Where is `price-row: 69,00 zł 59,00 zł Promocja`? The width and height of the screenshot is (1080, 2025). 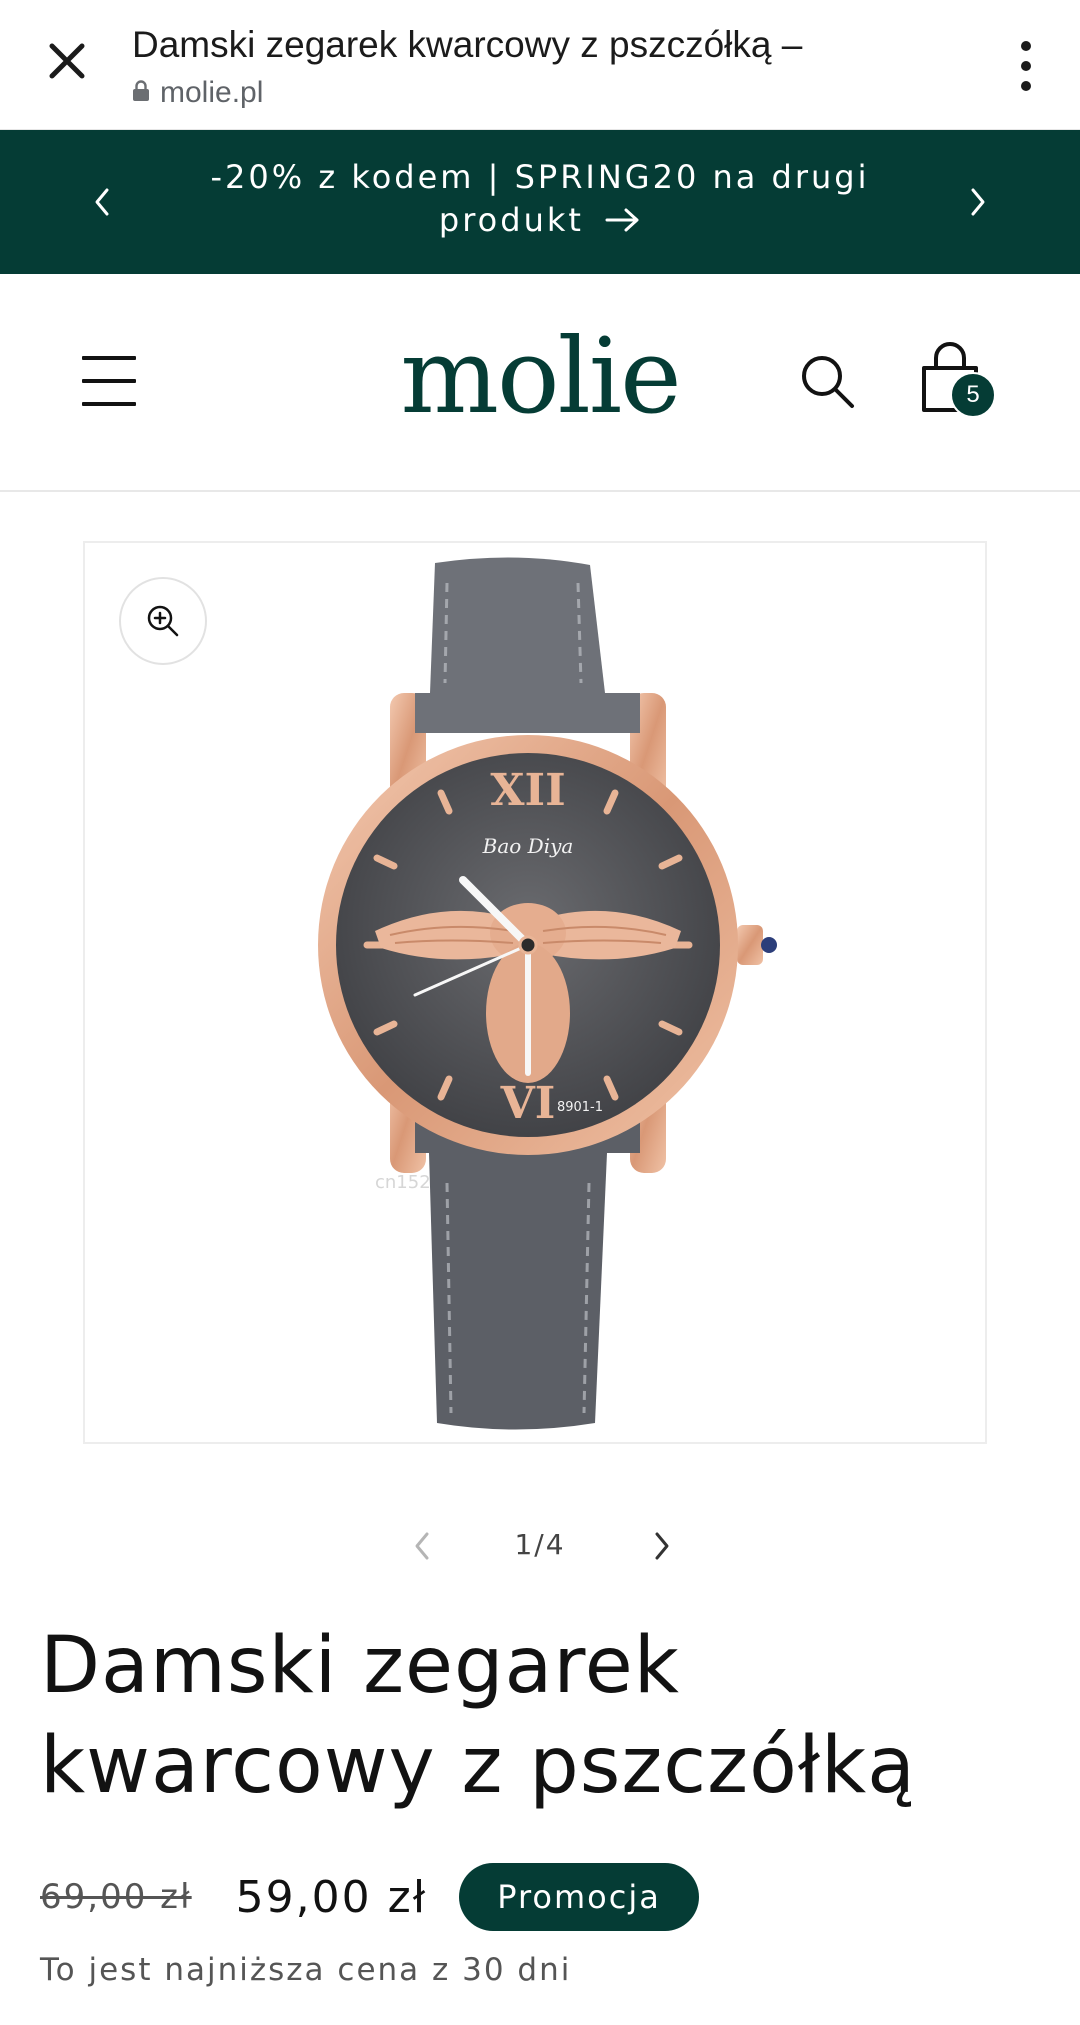 price-row: 69,00 zł 59,00 zł Promocja is located at coordinates (369, 1897).